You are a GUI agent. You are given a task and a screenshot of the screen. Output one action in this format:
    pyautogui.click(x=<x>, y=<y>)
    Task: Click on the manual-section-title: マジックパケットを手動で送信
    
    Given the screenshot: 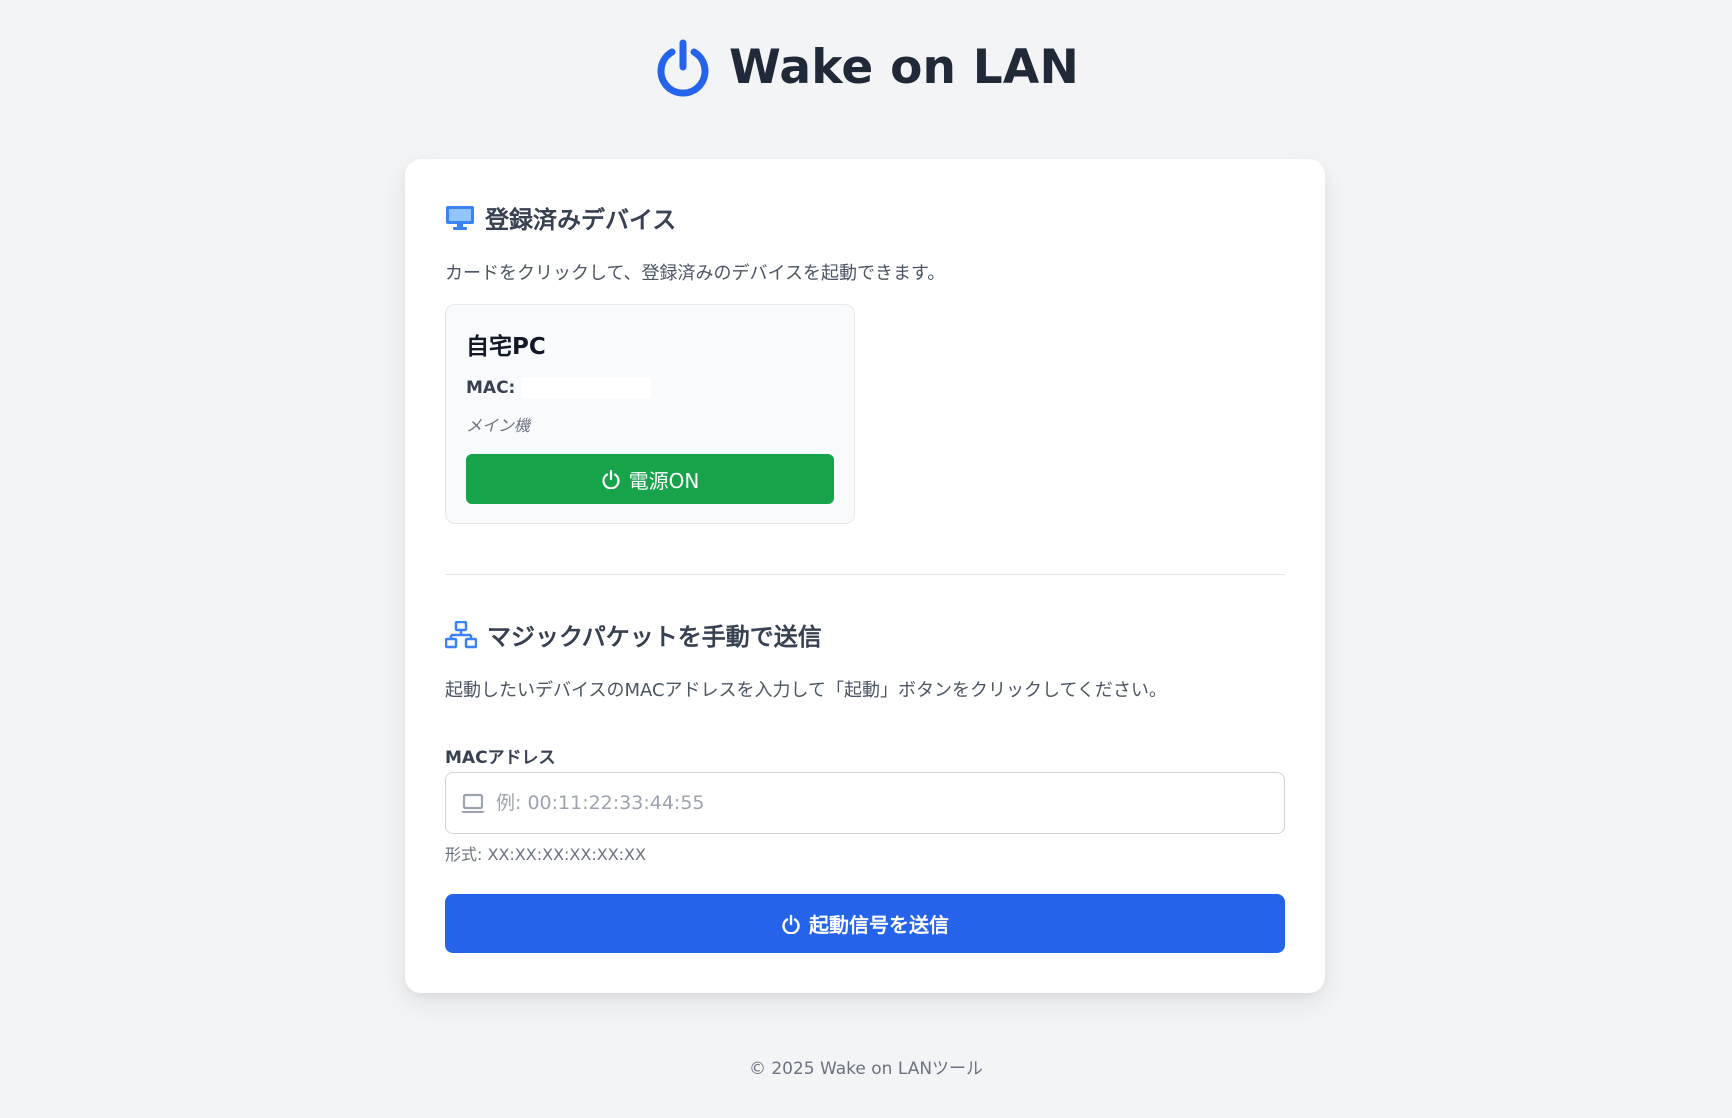 What is the action you would take?
    pyautogui.click(x=633, y=634)
    